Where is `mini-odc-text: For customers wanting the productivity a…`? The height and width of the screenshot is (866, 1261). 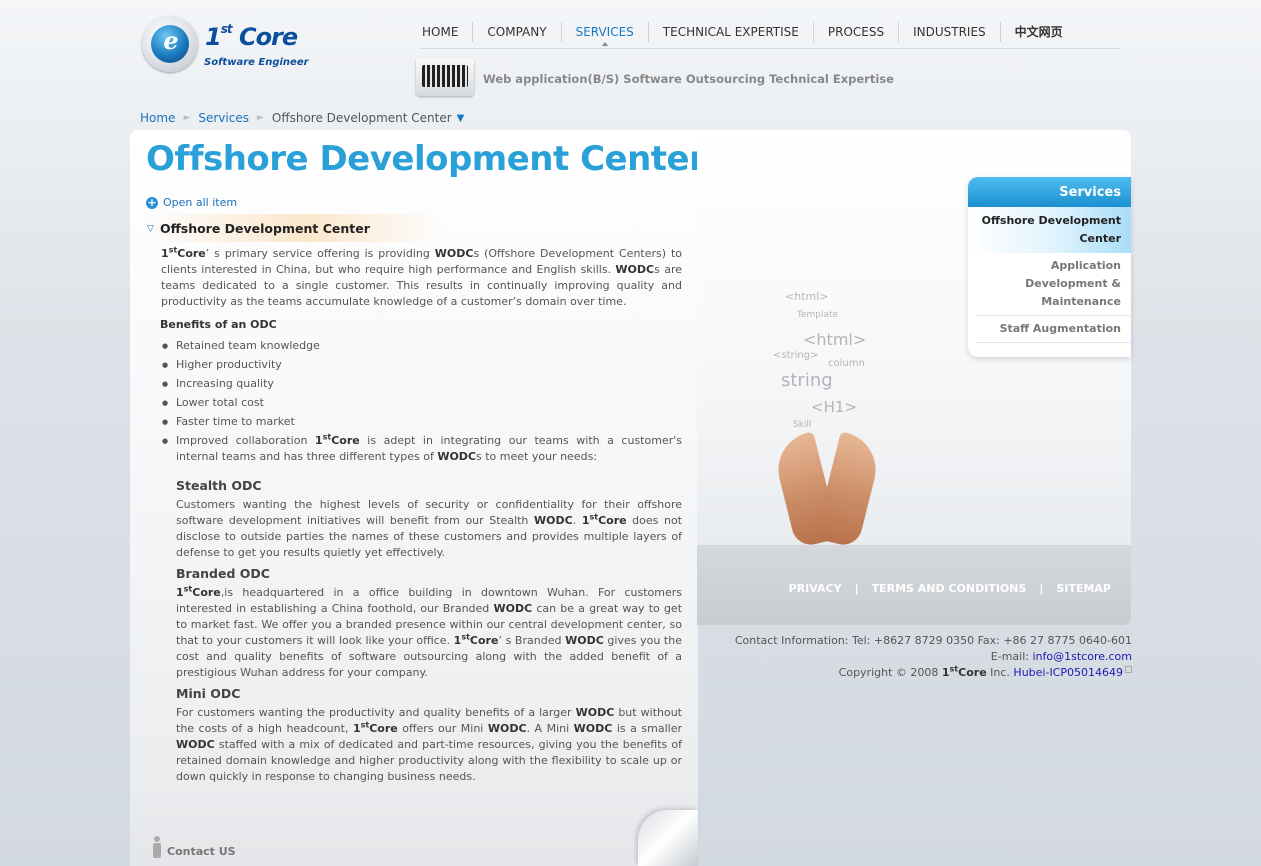 mini-odc-text: For customers wanting the productivity a… is located at coordinates (429, 744).